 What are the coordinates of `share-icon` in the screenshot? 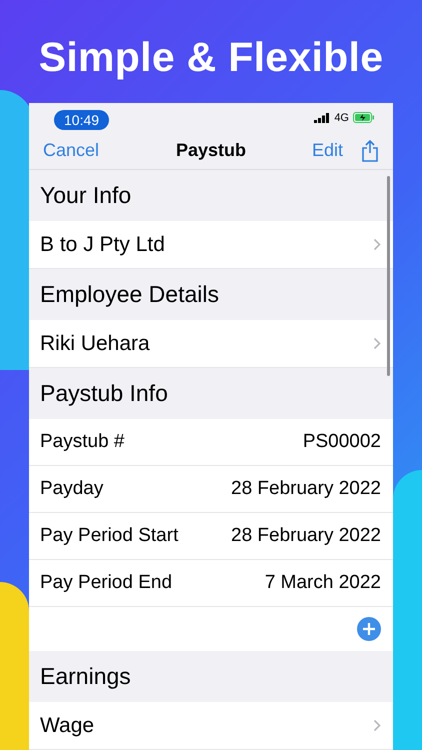 It's located at (370, 151).